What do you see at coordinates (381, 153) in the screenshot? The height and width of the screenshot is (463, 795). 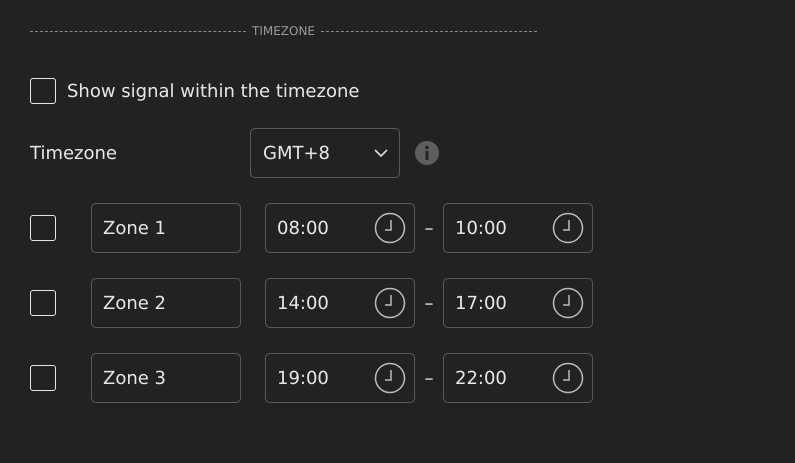 I see `chevron-icon` at bounding box center [381, 153].